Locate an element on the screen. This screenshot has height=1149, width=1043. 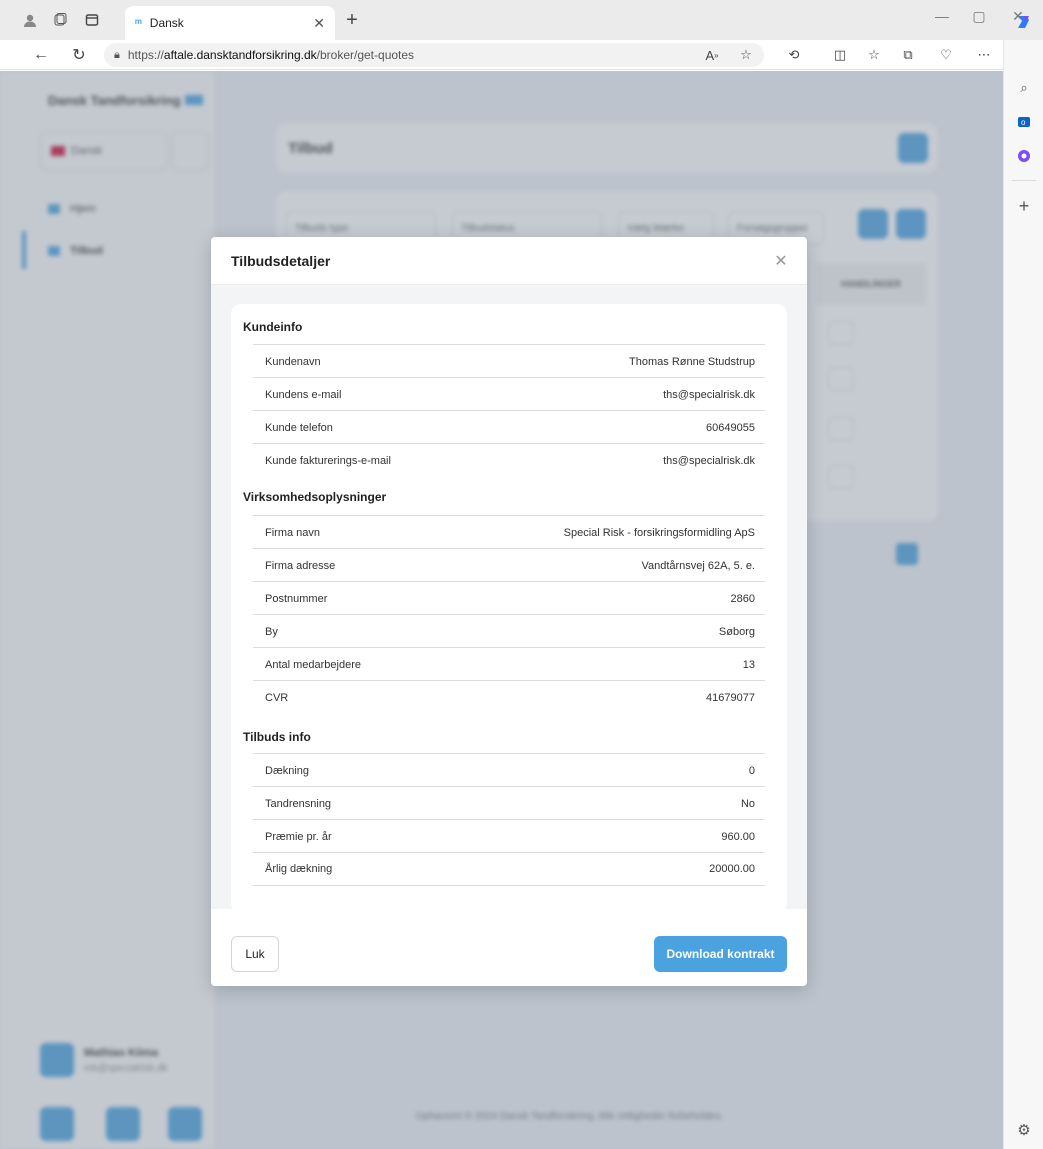
split-screen-icon: ◫ is located at coordinates (840, 55).